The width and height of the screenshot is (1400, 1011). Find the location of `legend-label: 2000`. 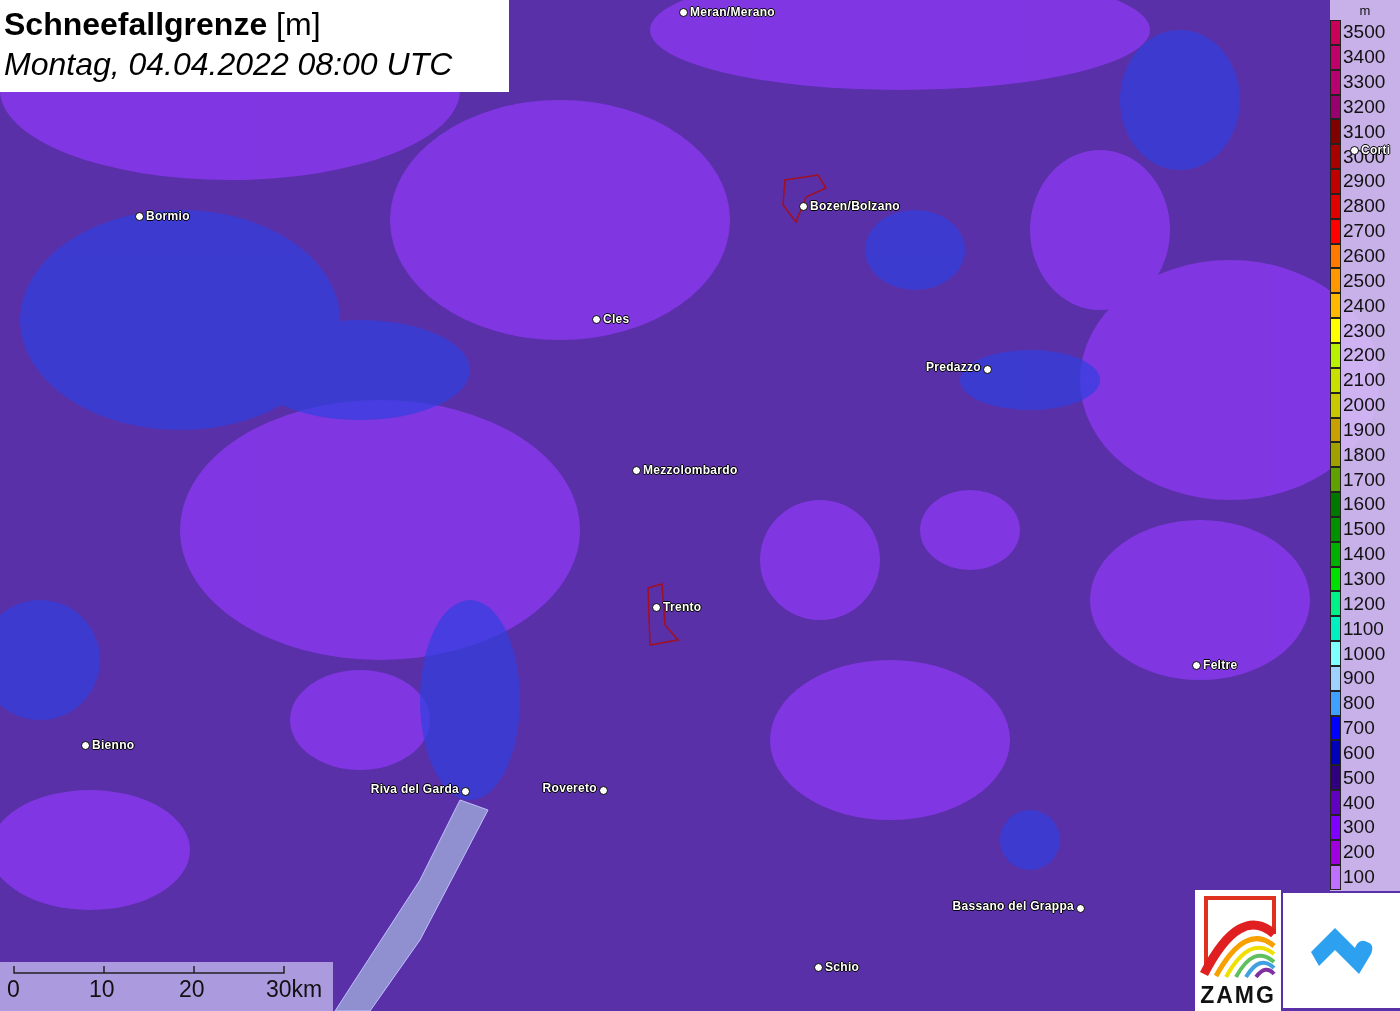

legend-label: 2000 is located at coordinates (1364, 405).